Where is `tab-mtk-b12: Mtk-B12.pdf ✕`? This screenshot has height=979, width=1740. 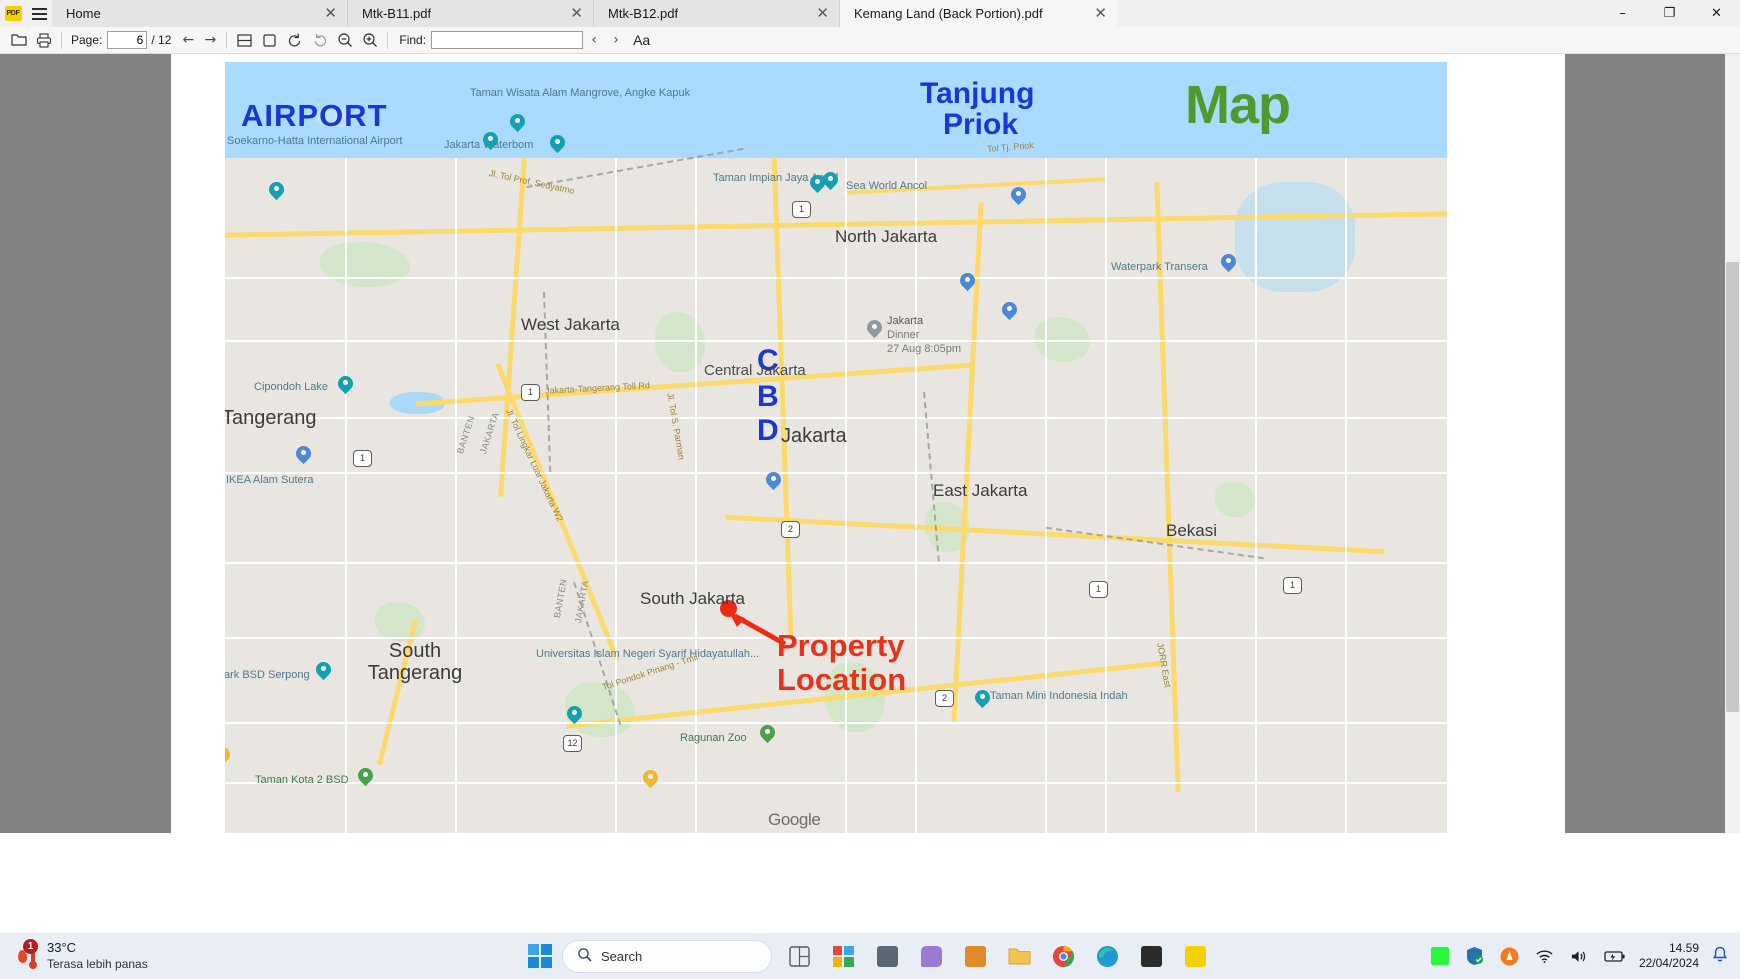
tab-mtk-b12: Mtk-B12.pdf ✕ is located at coordinates (717, 13).